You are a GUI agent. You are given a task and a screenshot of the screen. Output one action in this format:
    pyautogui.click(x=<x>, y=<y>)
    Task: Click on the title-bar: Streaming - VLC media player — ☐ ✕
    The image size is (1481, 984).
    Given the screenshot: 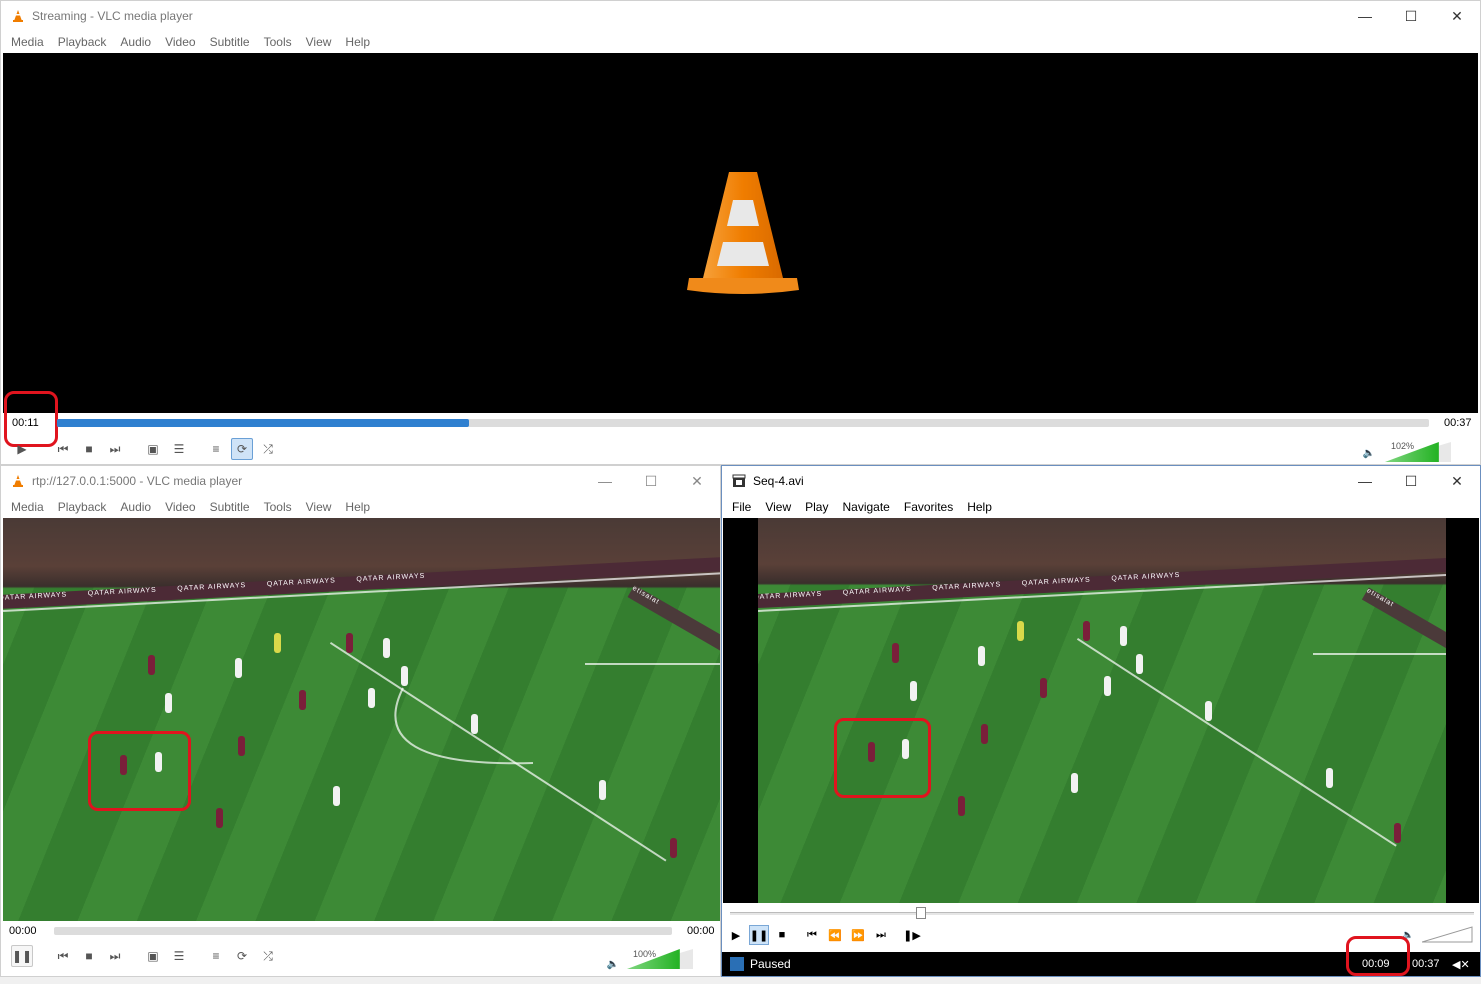 What is the action you would take?
    pyautogui.click(x=740, y=16)
    